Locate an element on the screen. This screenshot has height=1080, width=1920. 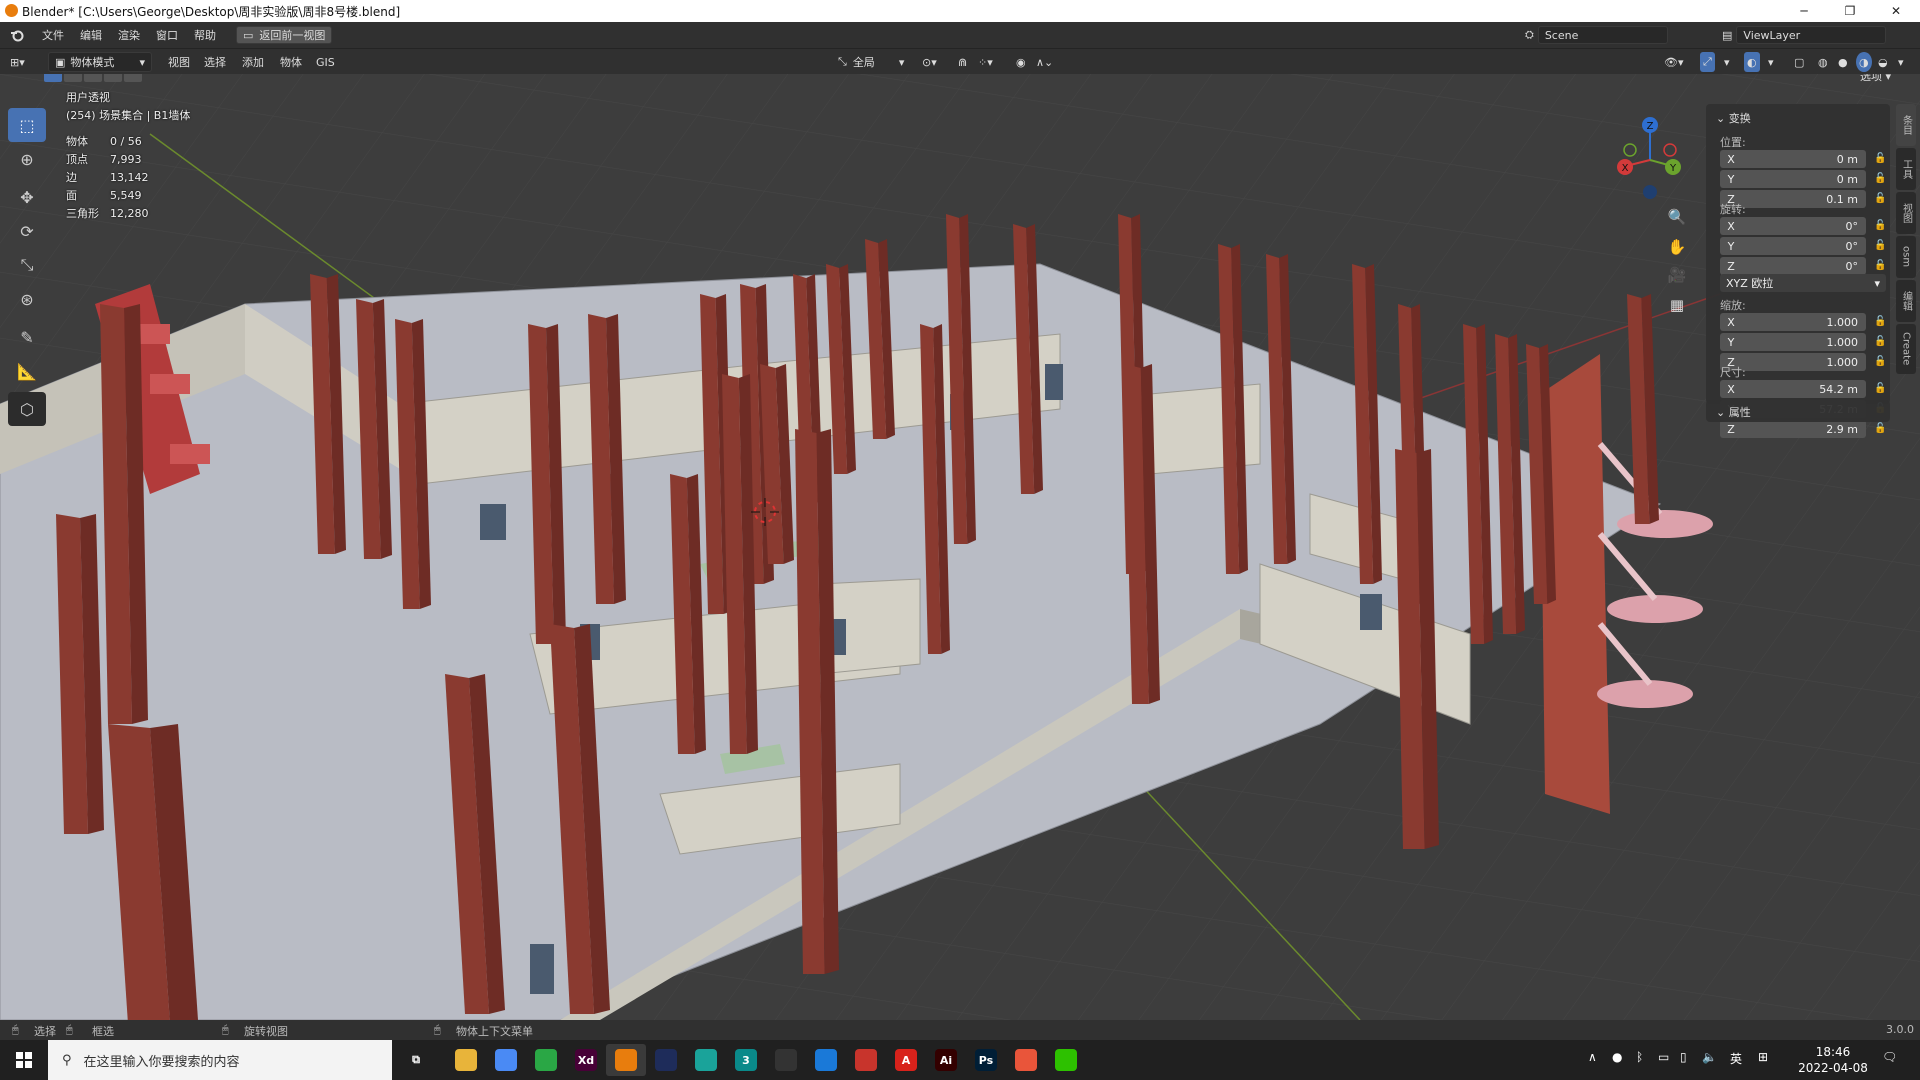
gizmo-toggle: ⤢ is located at coordinates (1707, 62).